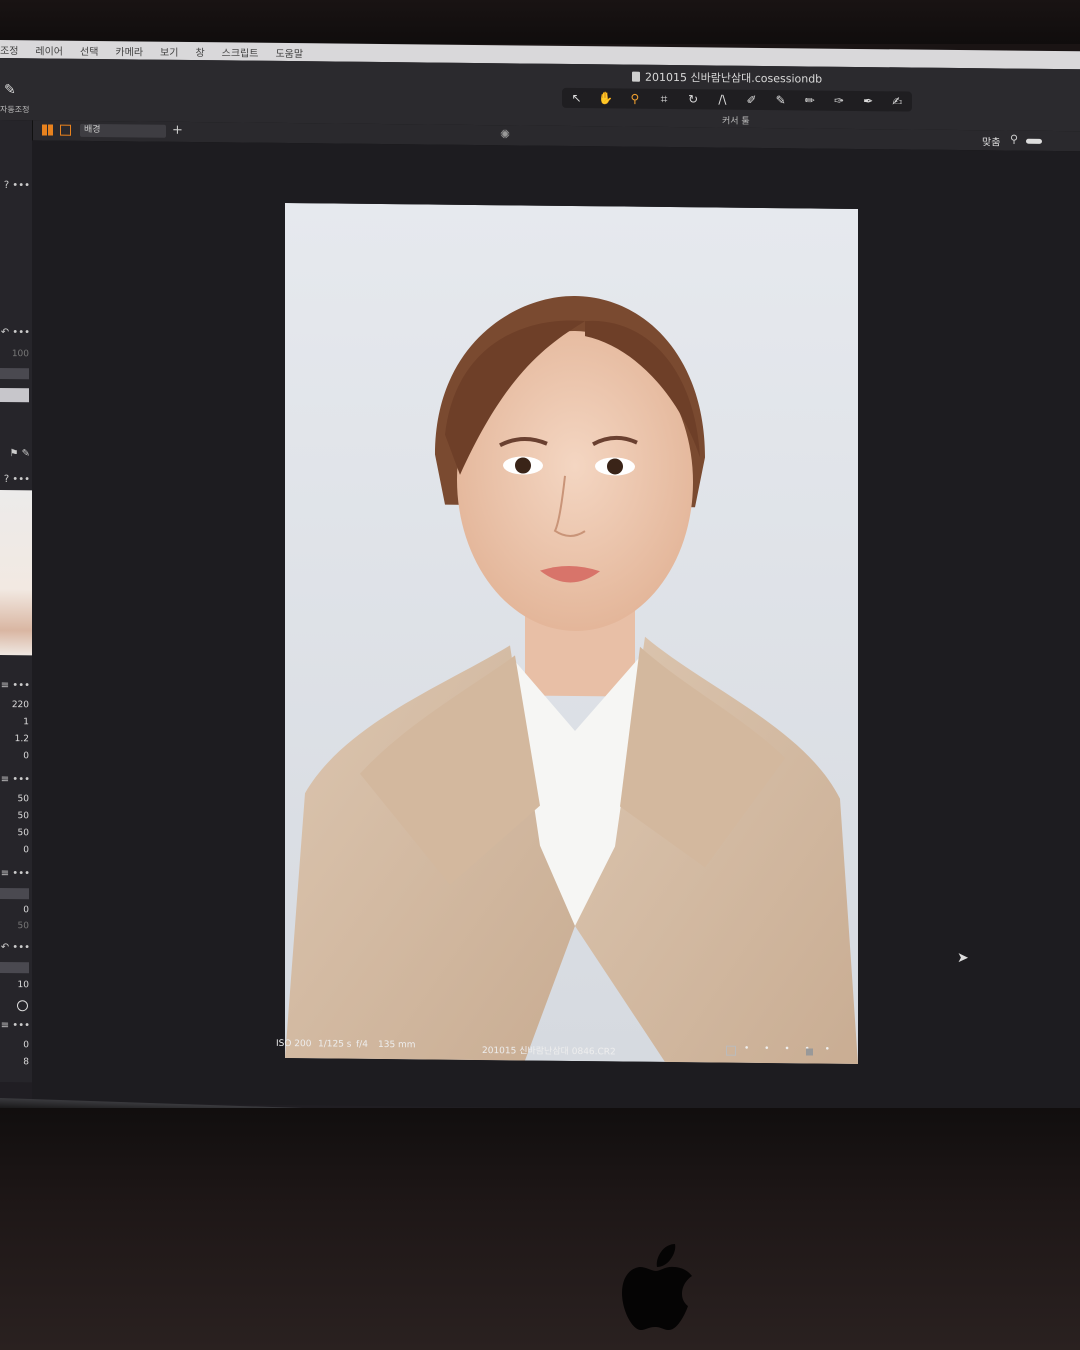 The height and width of the screenshot is (1350, 1080). Describe the element at coordinates (199, 51) in the screenshot. I see `menu-item-window: 창` at that location.